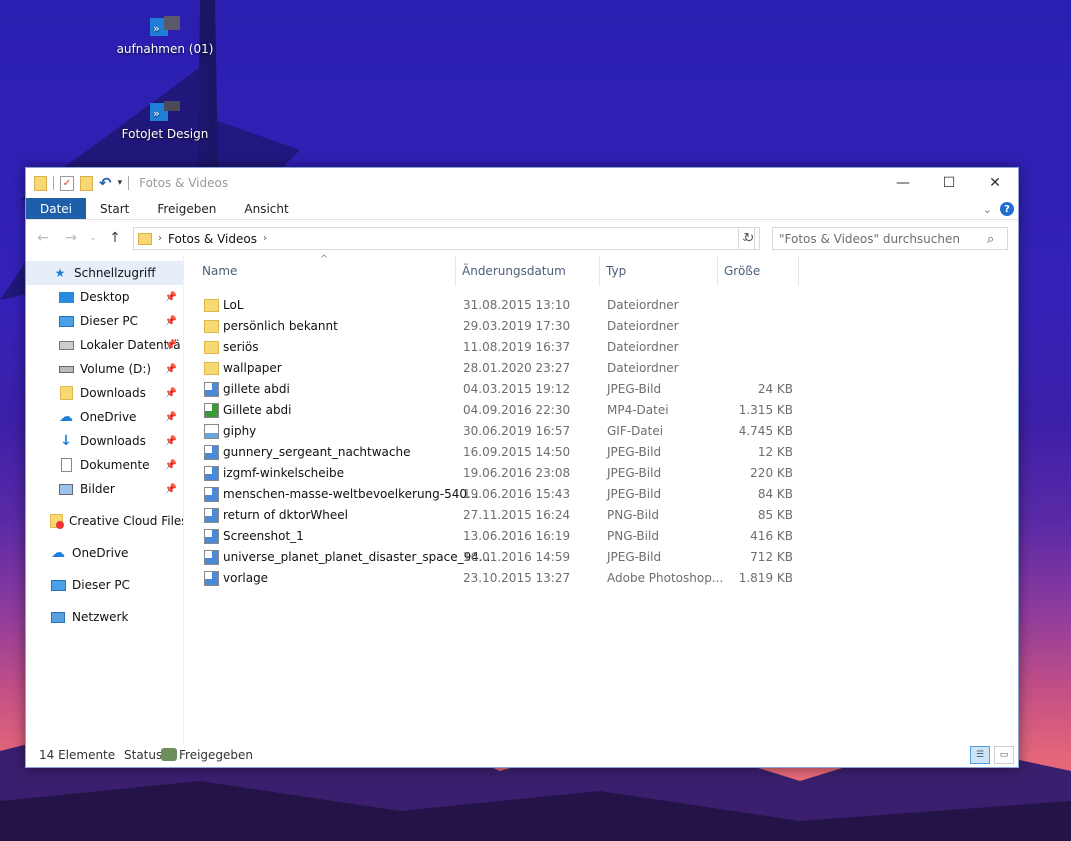 The height and width of the screenshot is (841, 1071). What do you see at coordinates (104, 369) in the screenshot?
I see `nav-item-volume-d: Volume (D:) 📌` at bounding box center [104, 369].